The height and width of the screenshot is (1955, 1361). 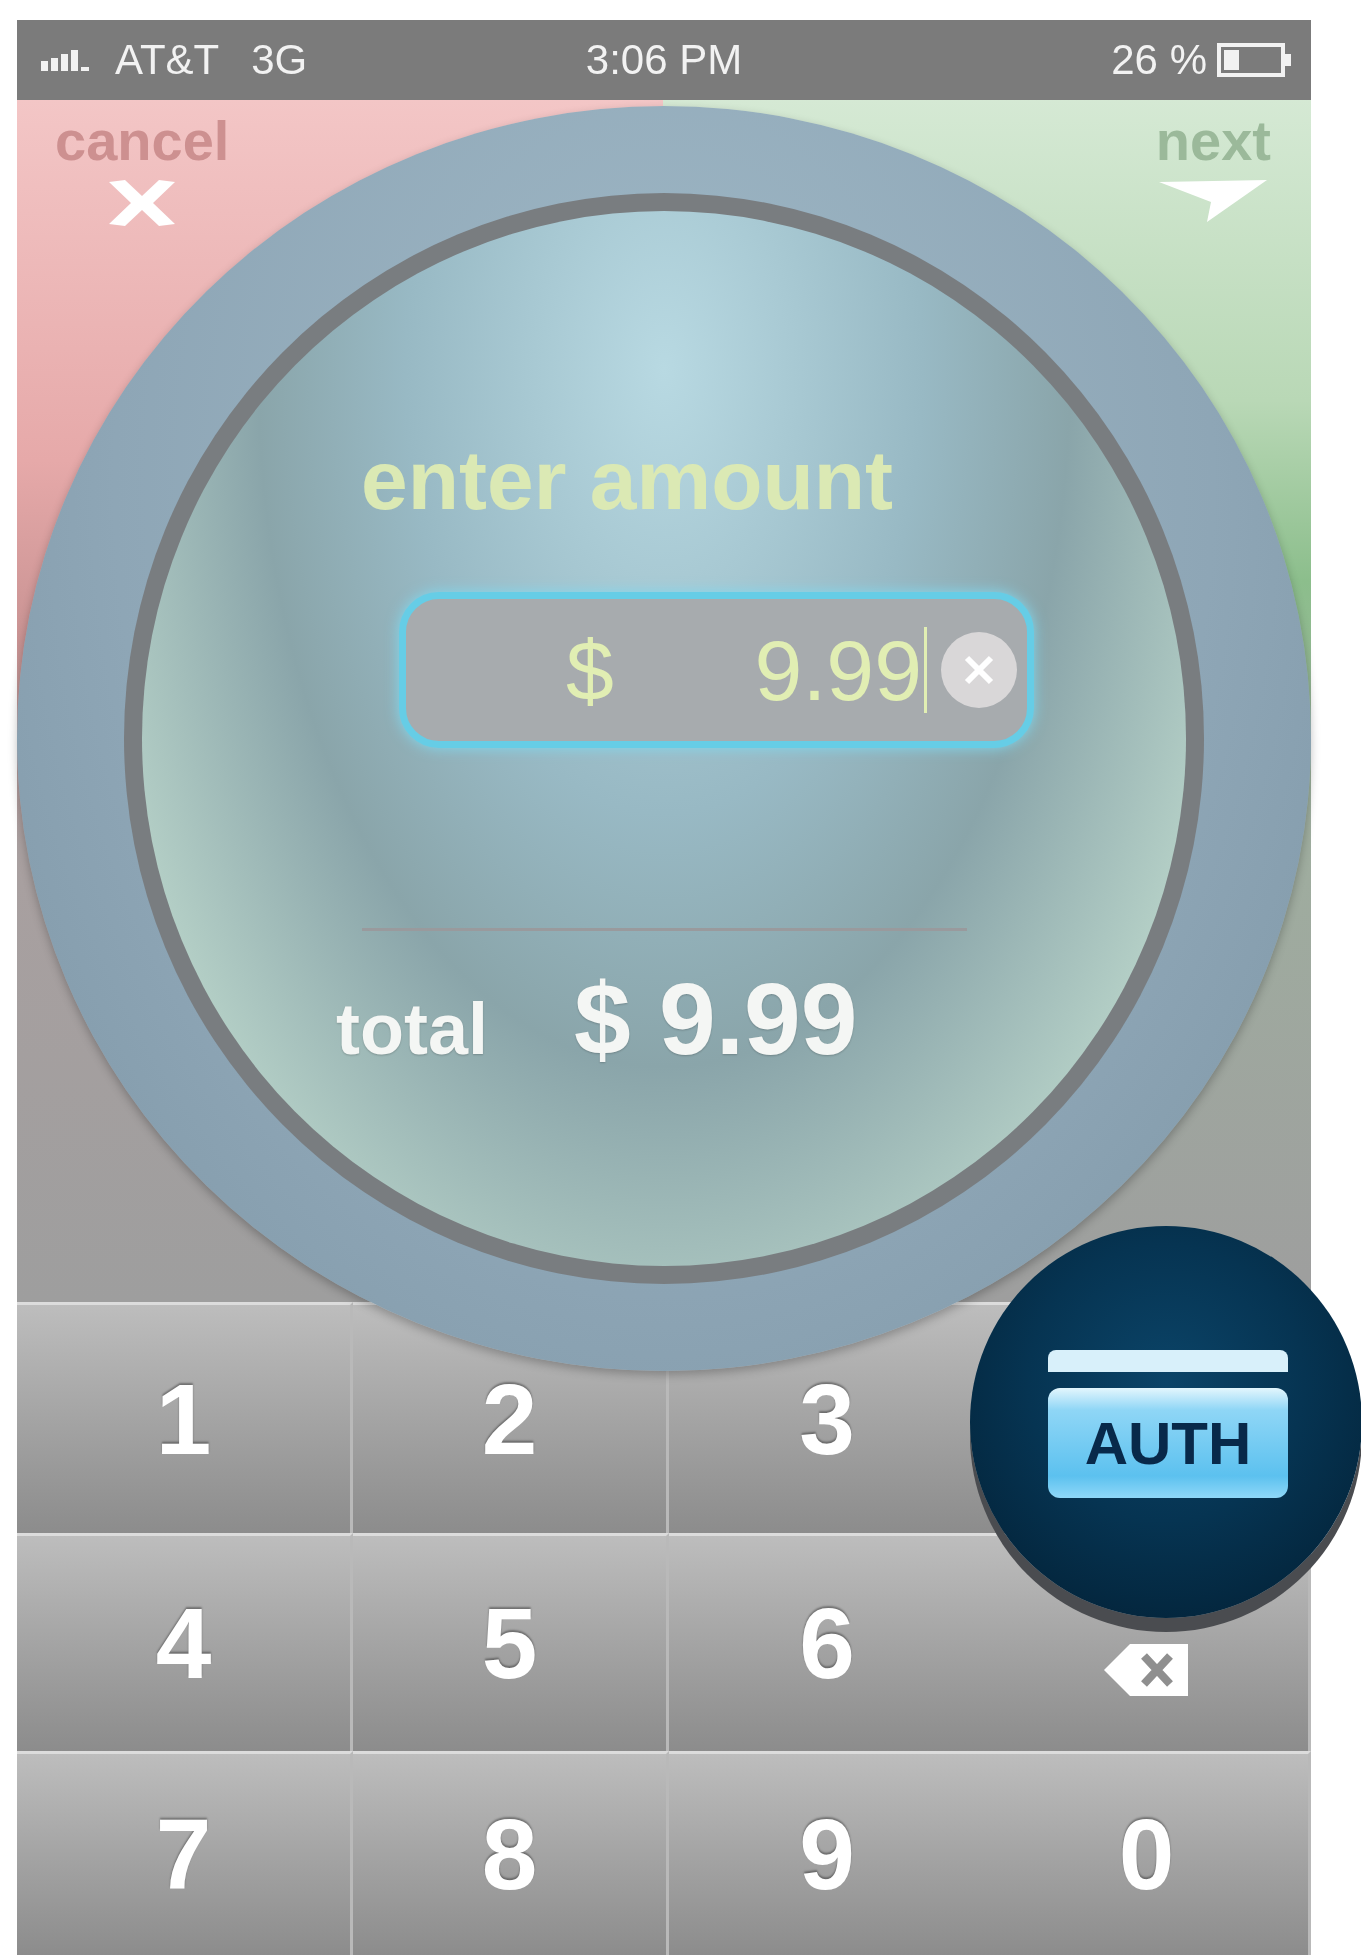 I want to click on carrier-name: AT&T, so click(x=167, y=60).